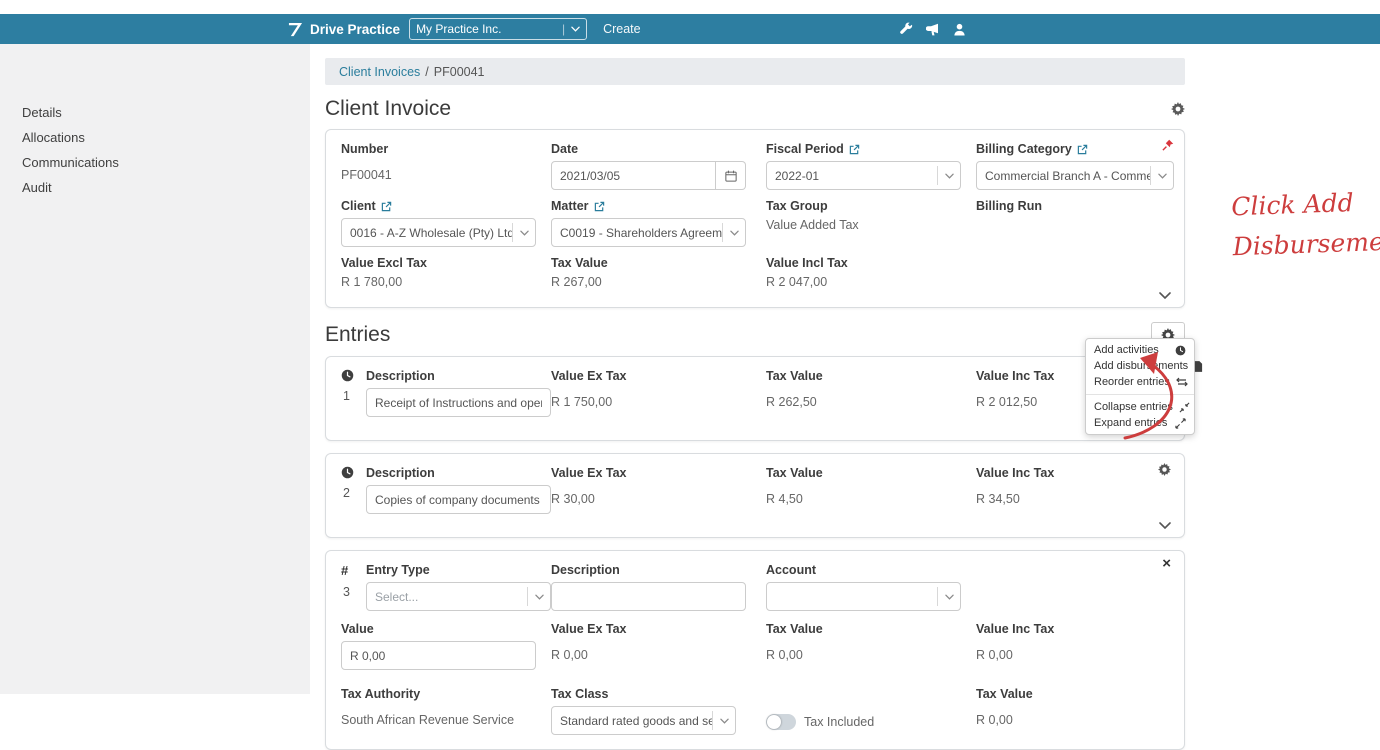 The height and width of the screenshot is (750, 1380). I want to click on tools-icon, so click(906, 29).